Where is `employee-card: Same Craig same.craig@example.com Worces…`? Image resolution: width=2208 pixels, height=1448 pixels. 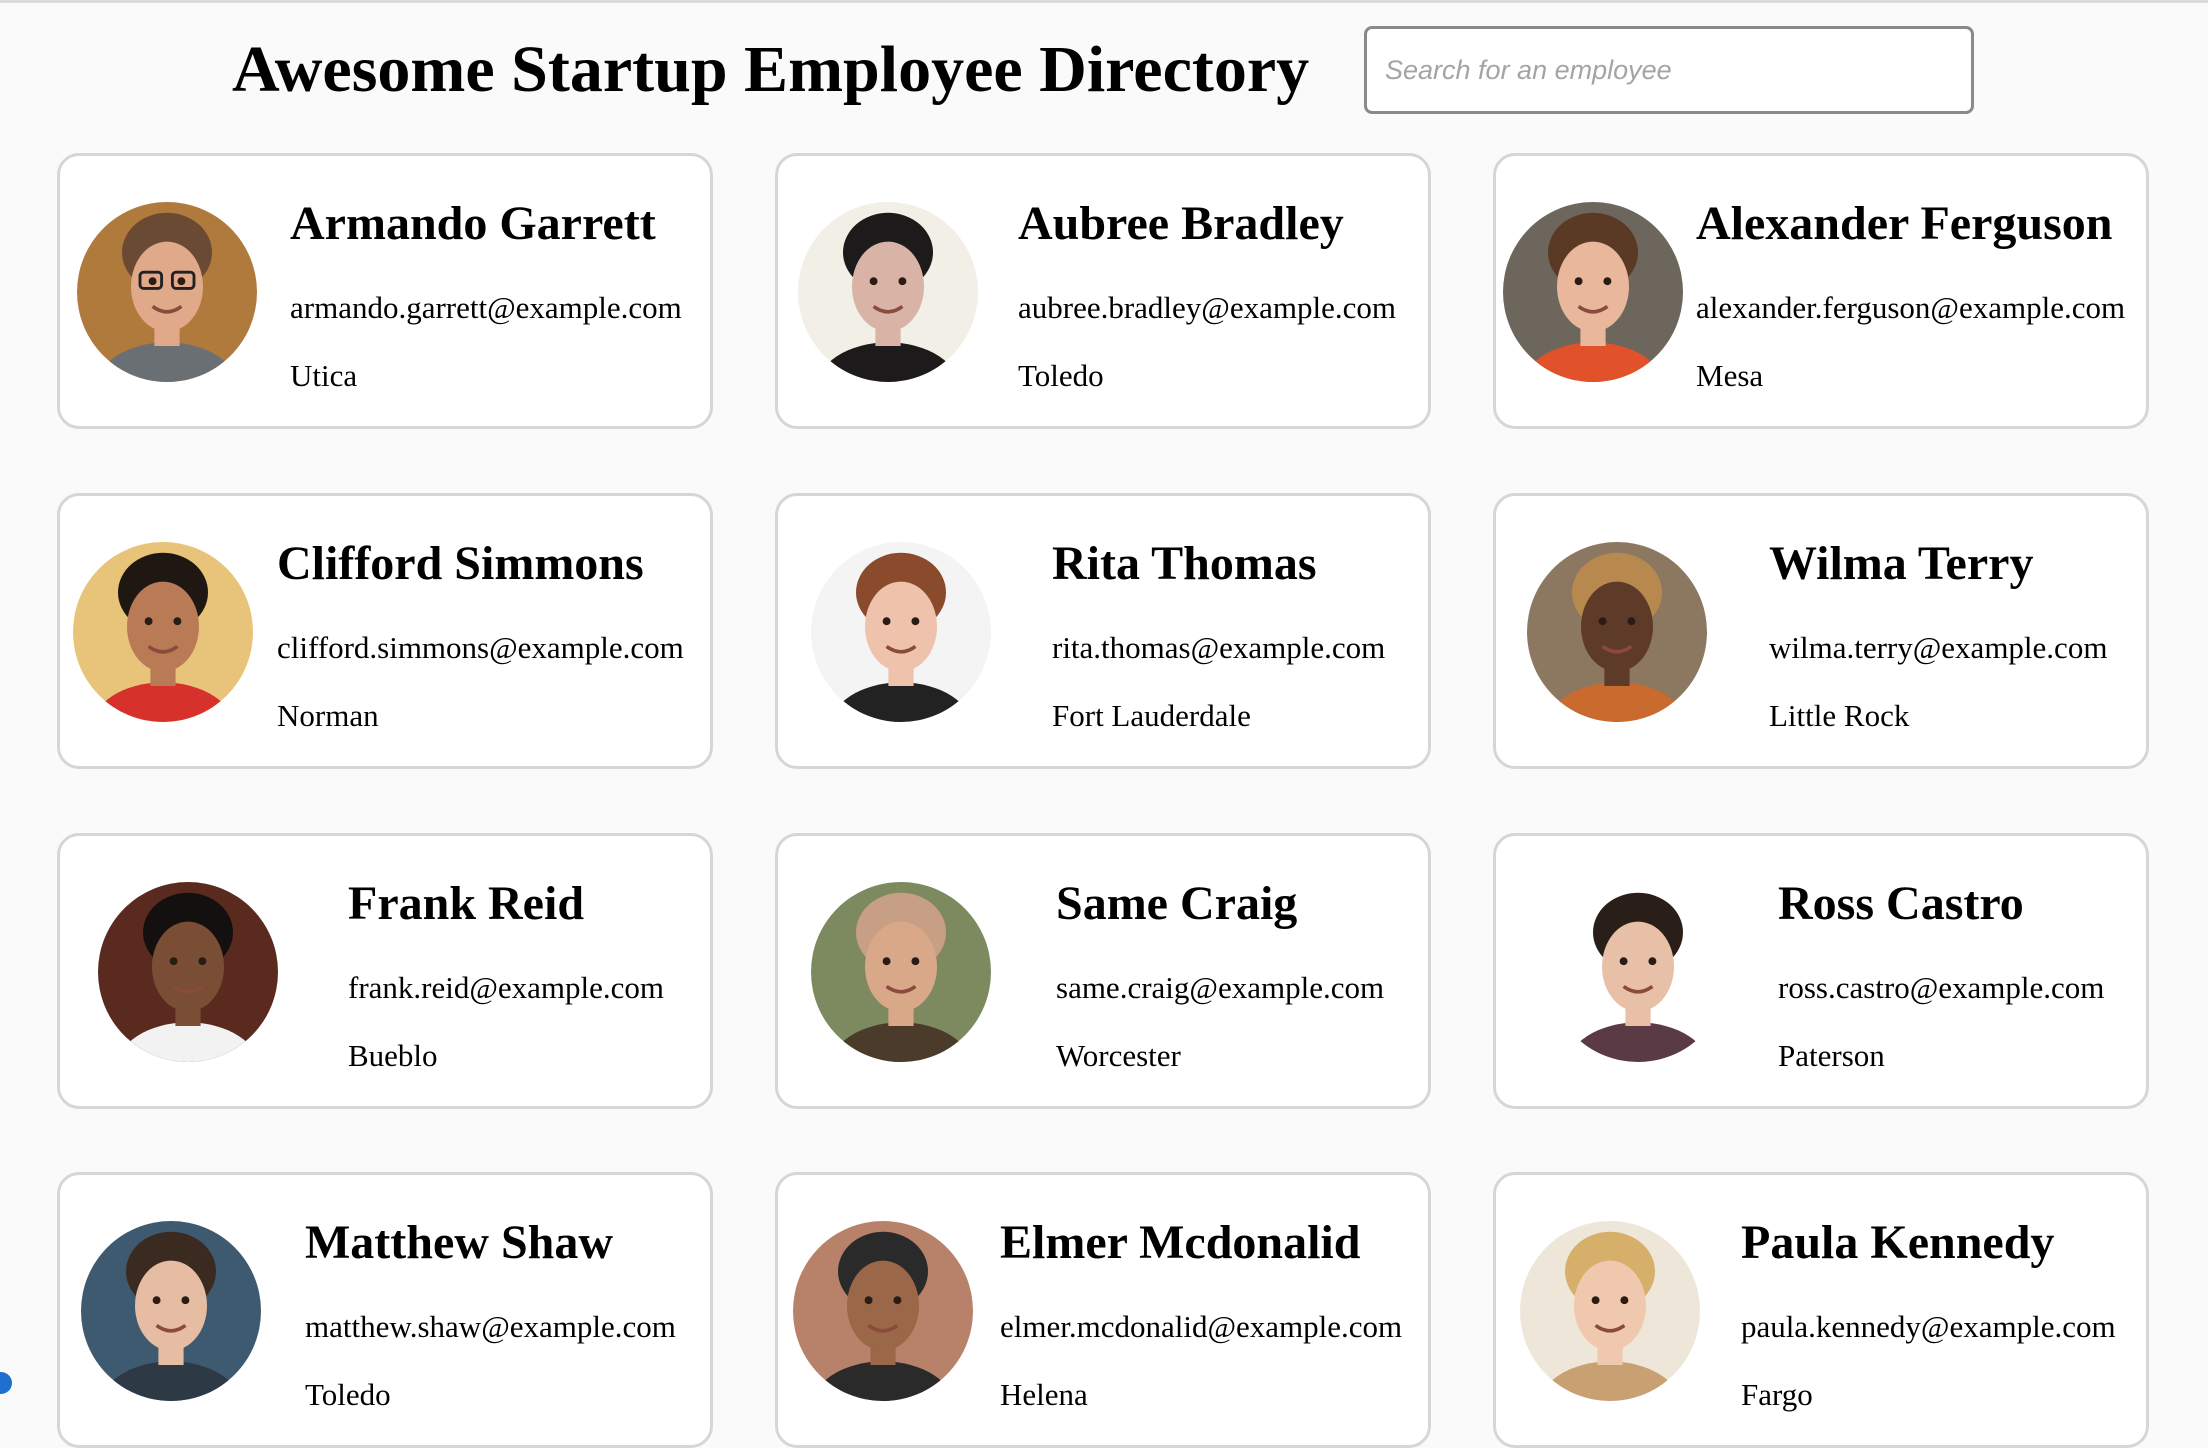 employee-card: Same Craig same.craig@example.com Worces… is located at coordinates (1103, 971).